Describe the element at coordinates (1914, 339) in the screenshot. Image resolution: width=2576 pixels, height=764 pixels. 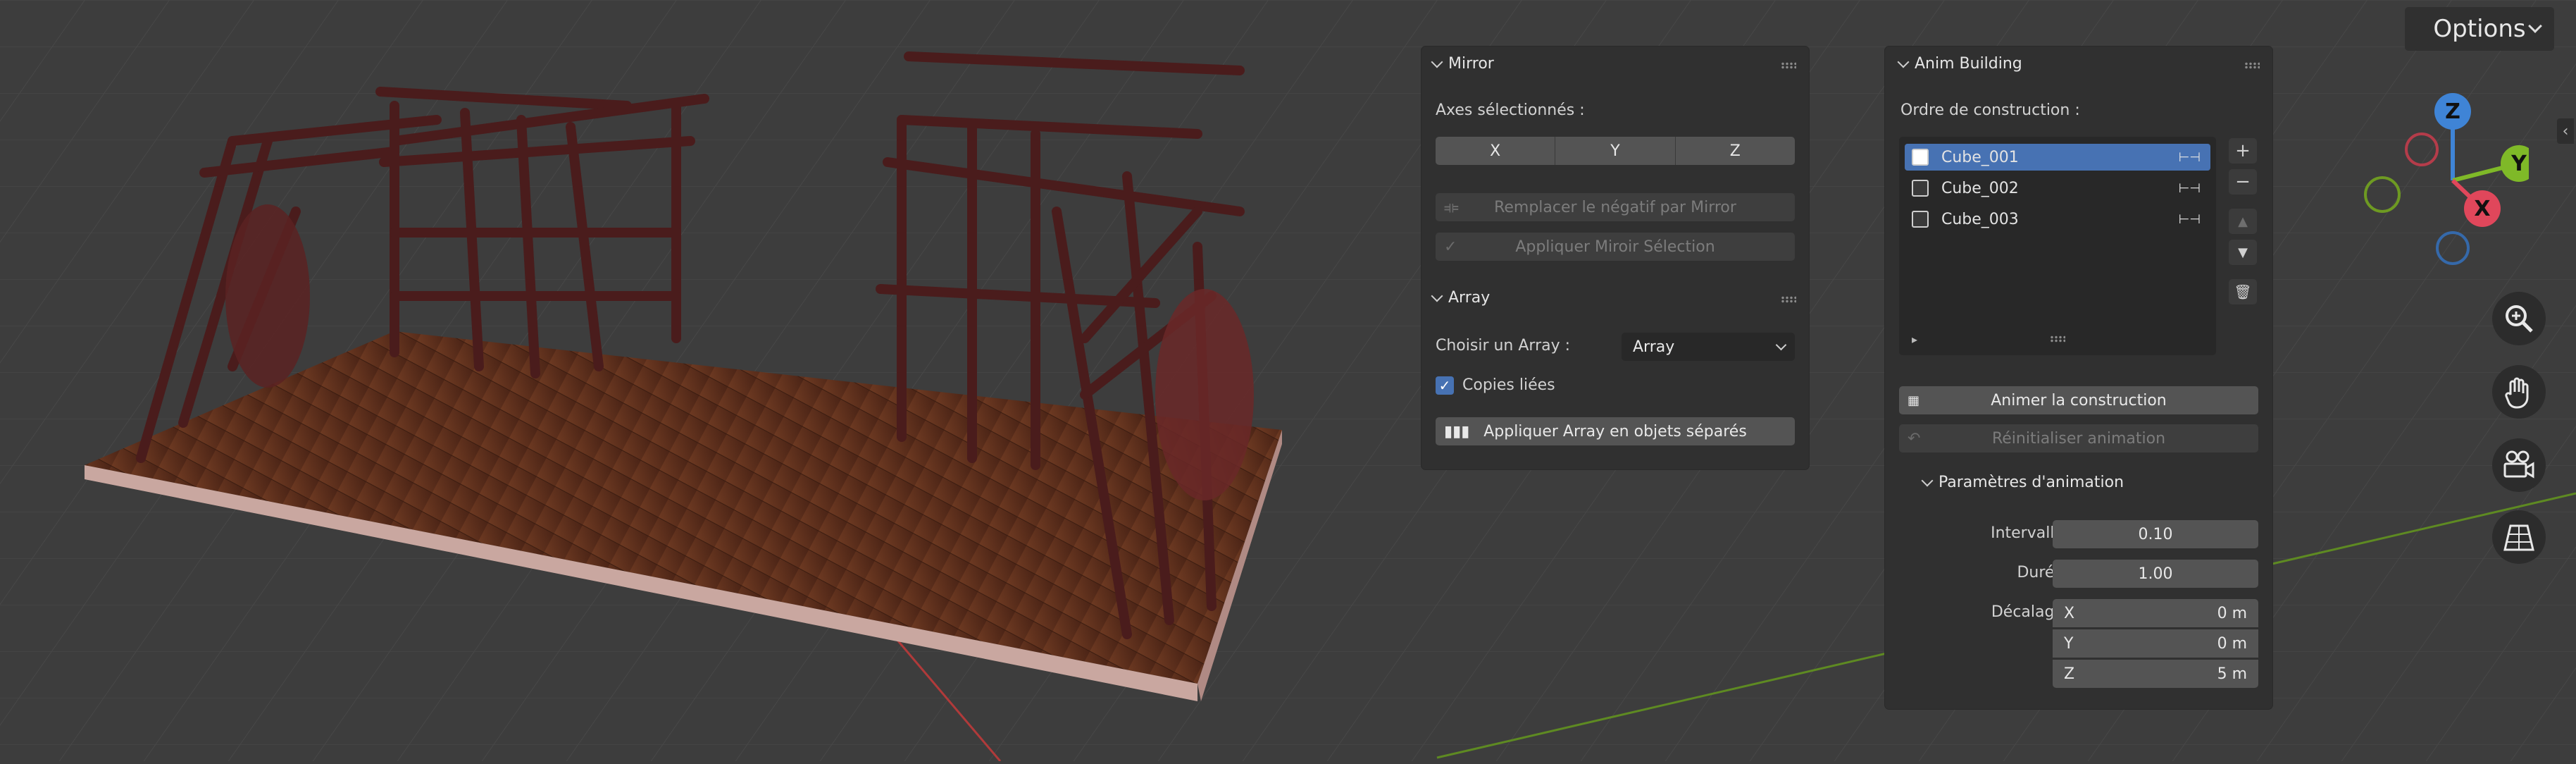
I see `list-expand-icon: ▸` at that location.